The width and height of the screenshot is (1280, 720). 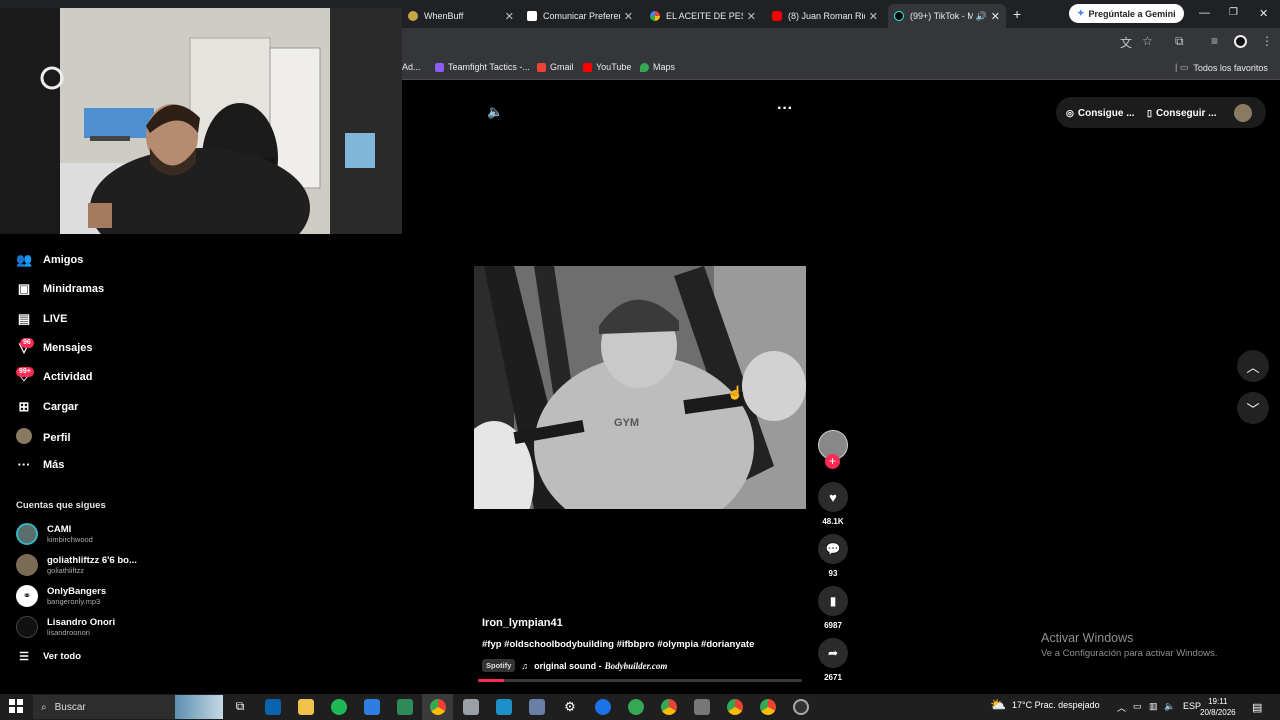 I want to click on tab-tiktok: (99+) TikTok - Ma 🔊 ✕, so click(x=947, y=16).